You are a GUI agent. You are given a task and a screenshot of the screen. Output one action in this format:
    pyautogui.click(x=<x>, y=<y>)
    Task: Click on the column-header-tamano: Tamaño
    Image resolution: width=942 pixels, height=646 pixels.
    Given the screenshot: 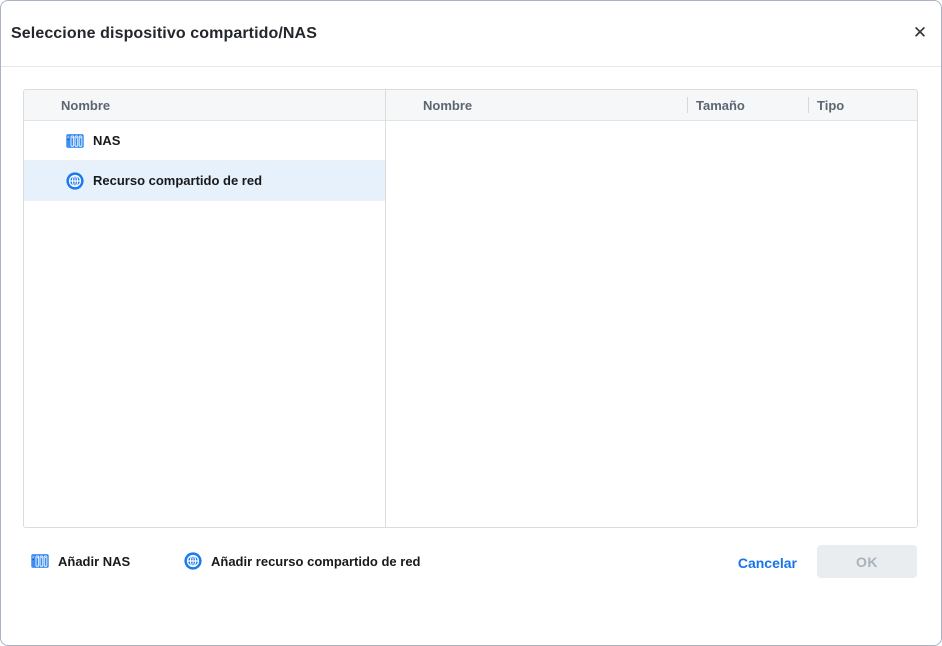 What is the action you would take?
    pyautogui.click(x=748, y=105)
    